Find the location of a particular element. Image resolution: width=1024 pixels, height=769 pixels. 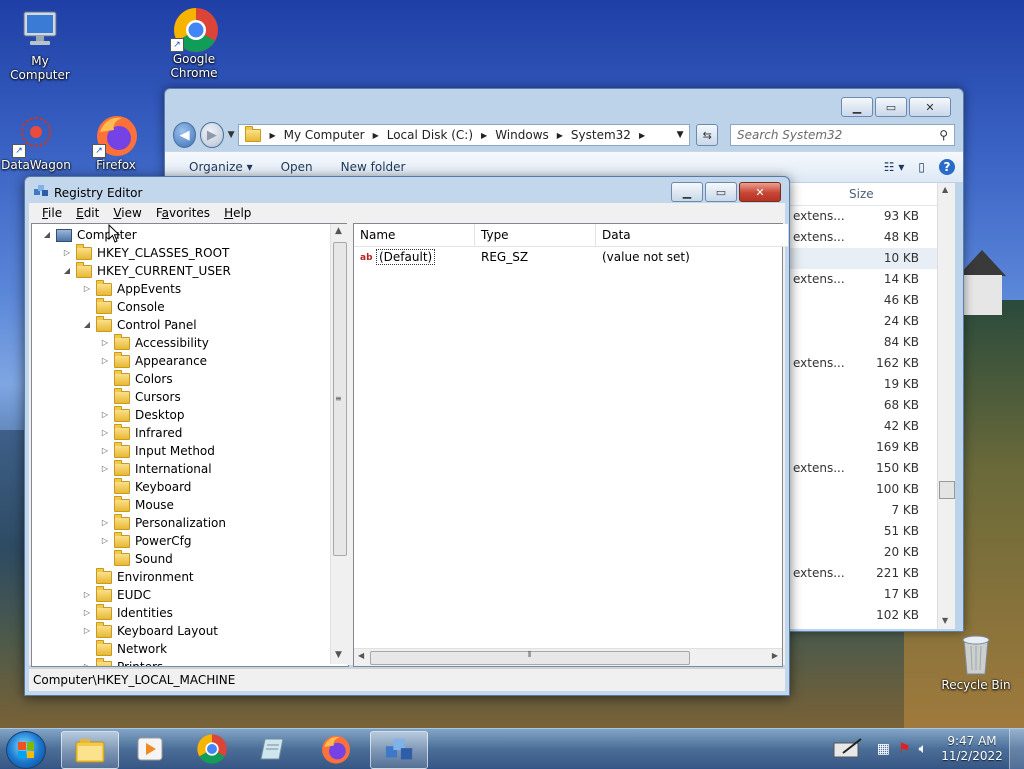

taskbar-firefox is located at coordinates (336, 749).